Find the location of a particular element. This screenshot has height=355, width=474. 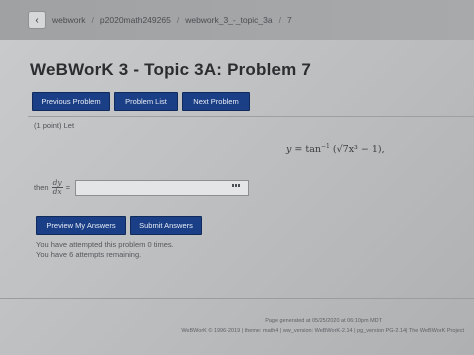

footer-divider is located at coordinates (237, 298).